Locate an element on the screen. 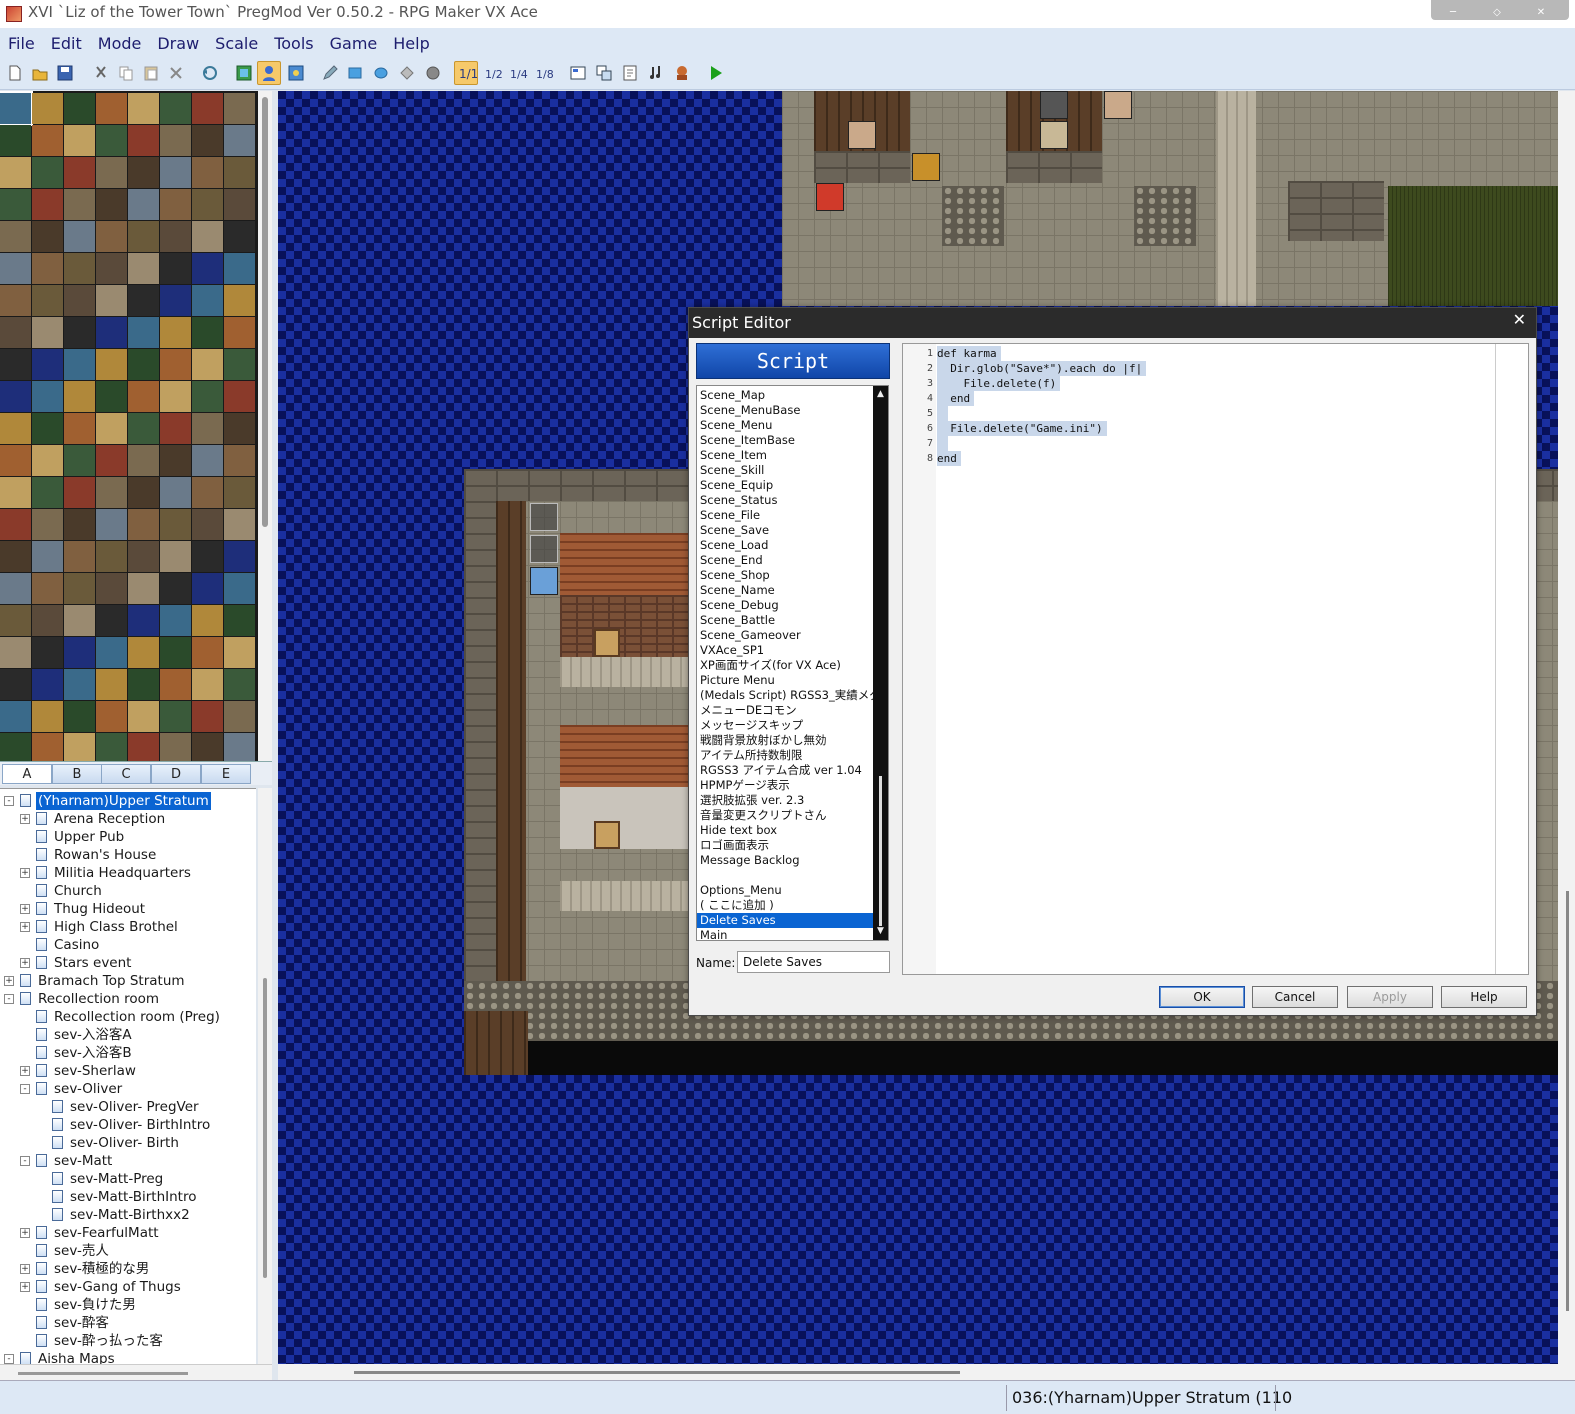 Image resolution: width=1575 pixels, height=1414 pixels. map-tree-node: - (Yharnam)Upper Stratum is located at coordinates (128, 801).